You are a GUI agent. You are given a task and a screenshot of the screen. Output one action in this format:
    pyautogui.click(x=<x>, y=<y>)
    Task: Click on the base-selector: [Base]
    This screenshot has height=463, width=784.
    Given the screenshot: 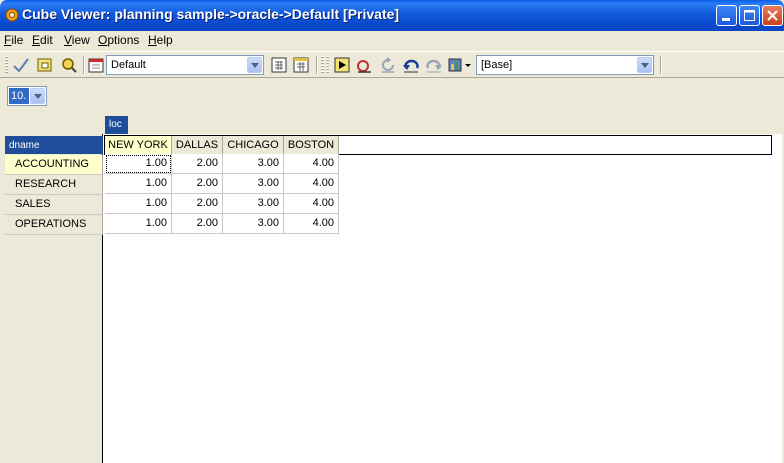 What is the action you would take?
    pyautogui.click(x=565, y=65)
    